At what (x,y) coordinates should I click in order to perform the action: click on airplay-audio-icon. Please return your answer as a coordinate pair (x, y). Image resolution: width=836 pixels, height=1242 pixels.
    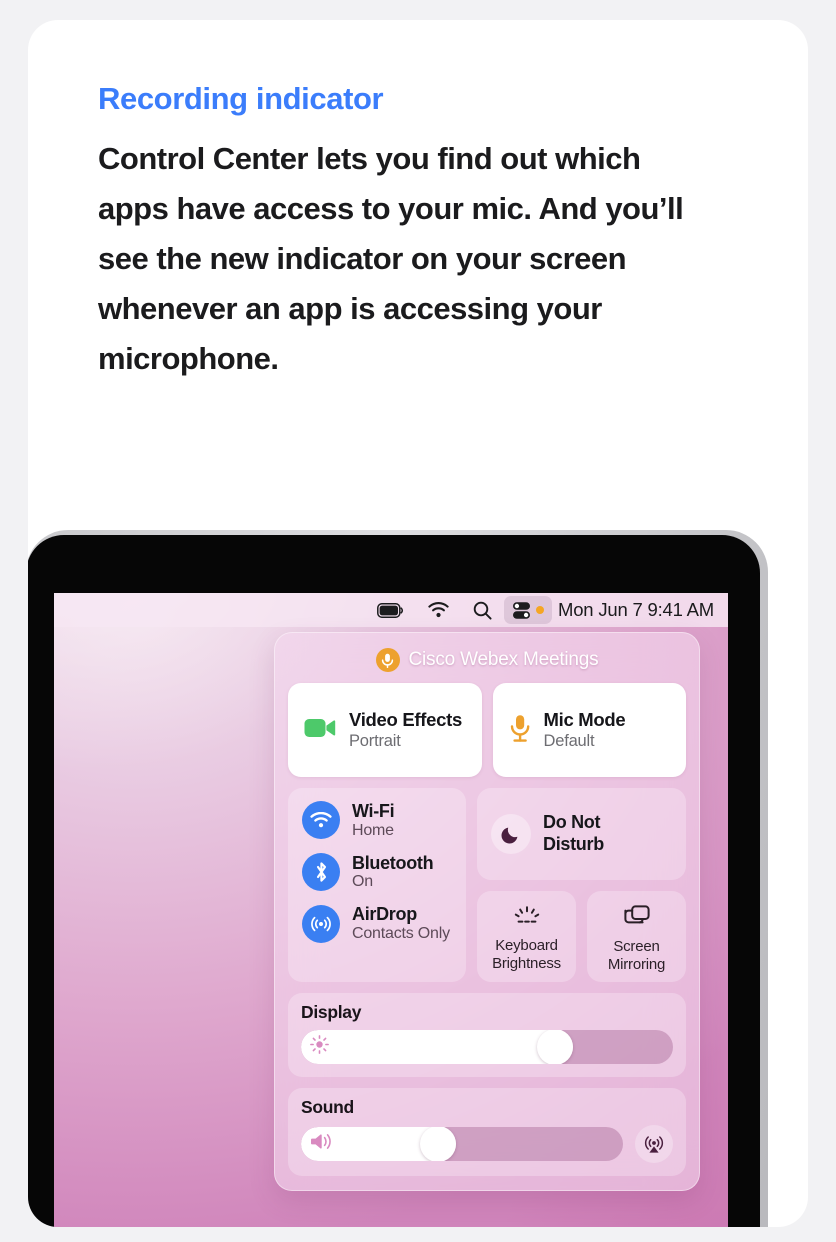
    Looking at the image, I should click on (654, 1144).